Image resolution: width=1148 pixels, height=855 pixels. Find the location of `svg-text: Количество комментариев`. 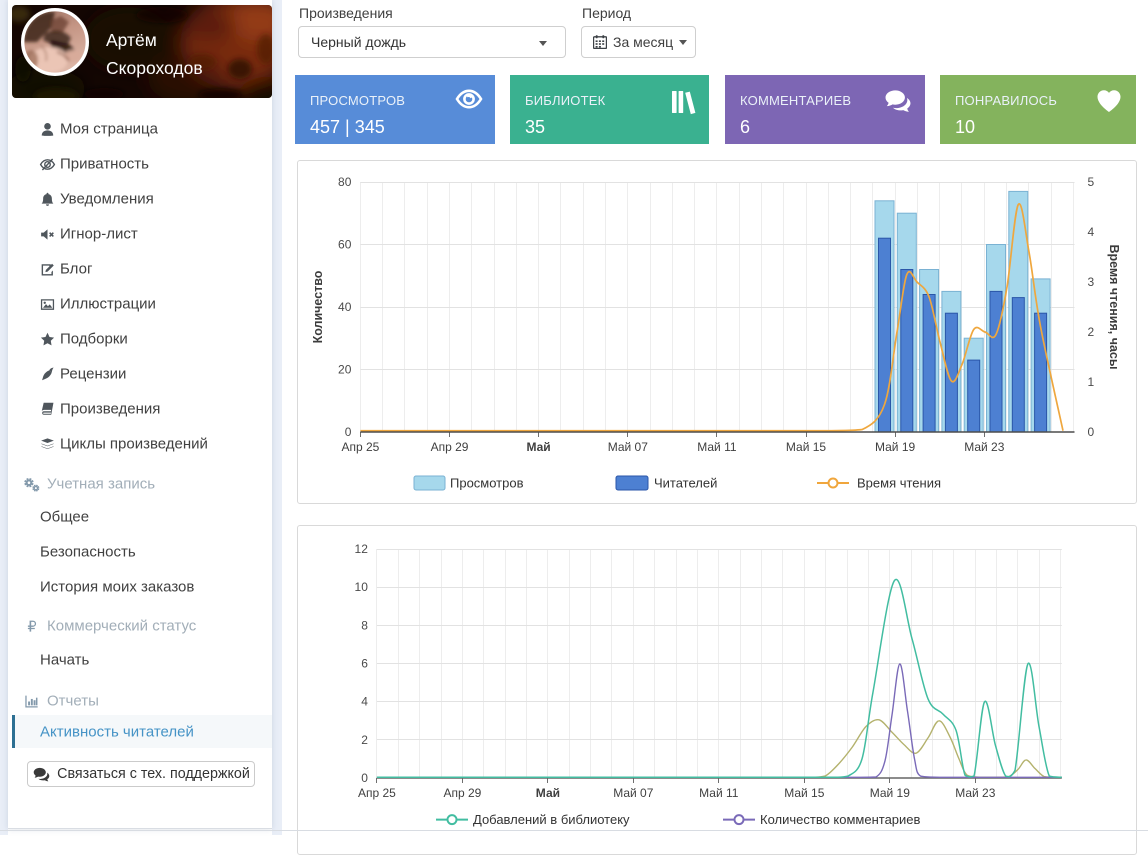

svg-text: Количество комментариев is located at coordinates (840, 819).